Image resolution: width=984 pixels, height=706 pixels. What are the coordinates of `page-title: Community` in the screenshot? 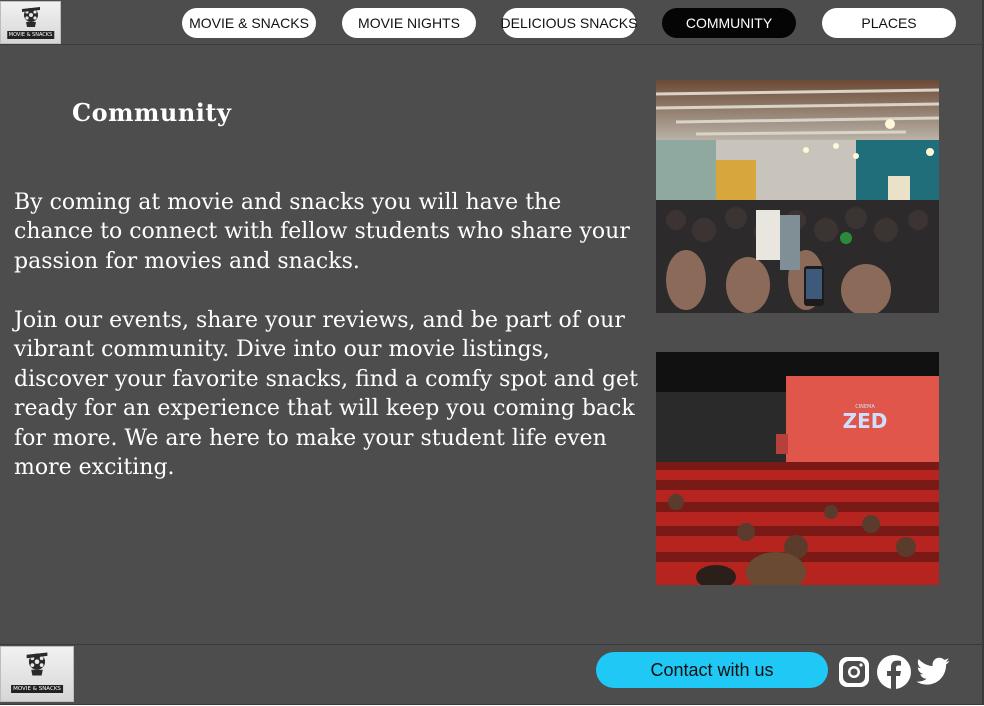 It's located at (152, 112).